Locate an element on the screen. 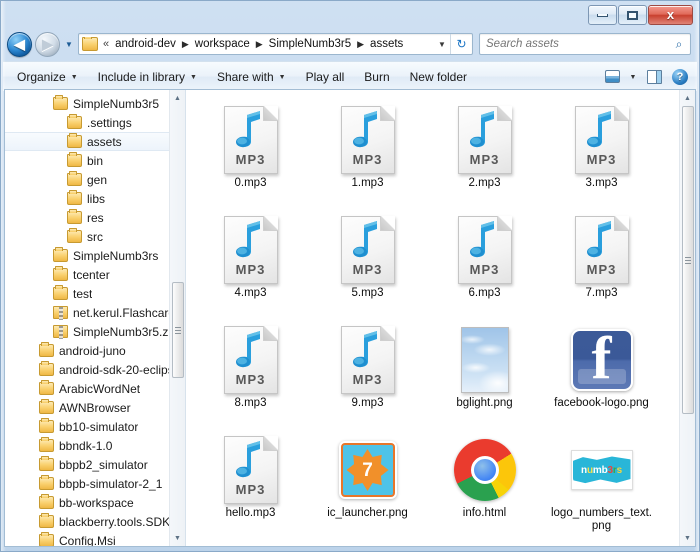 This screenshot has height=552, width=700. file-item: MP3 9.mp3 is located at coordinates (367, 375).